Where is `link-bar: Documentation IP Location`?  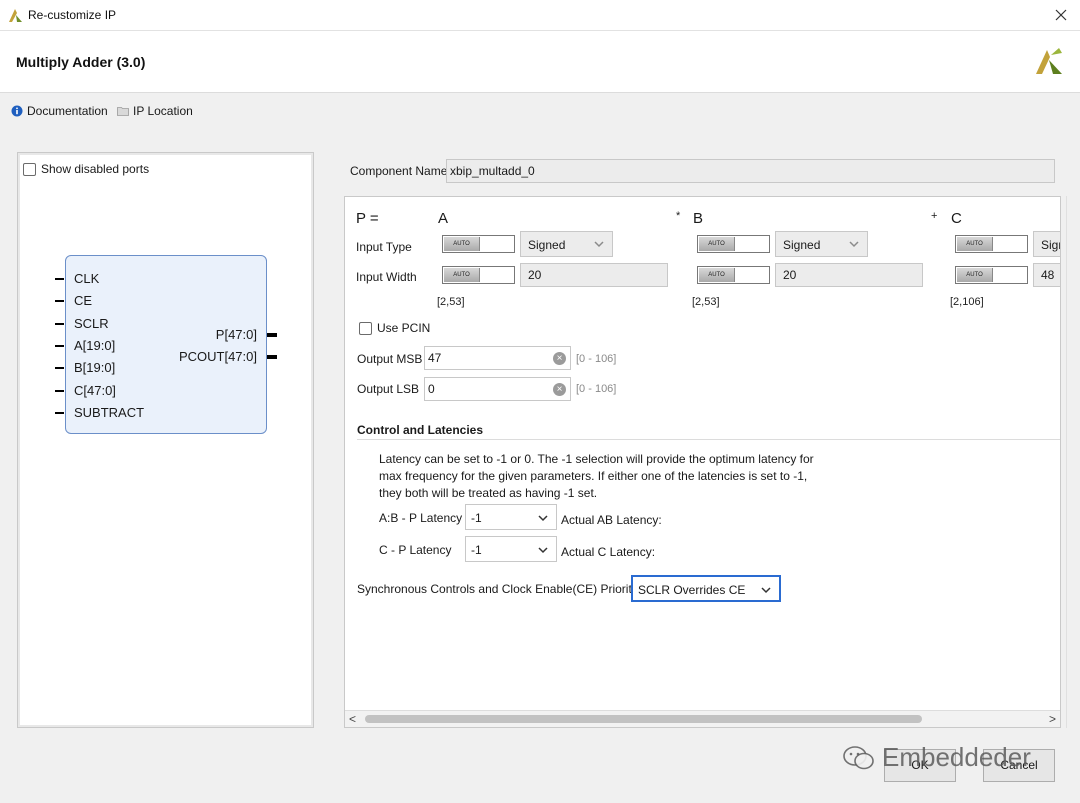
link-bar: Documentation IP Location is located at coordinates (540, 111).